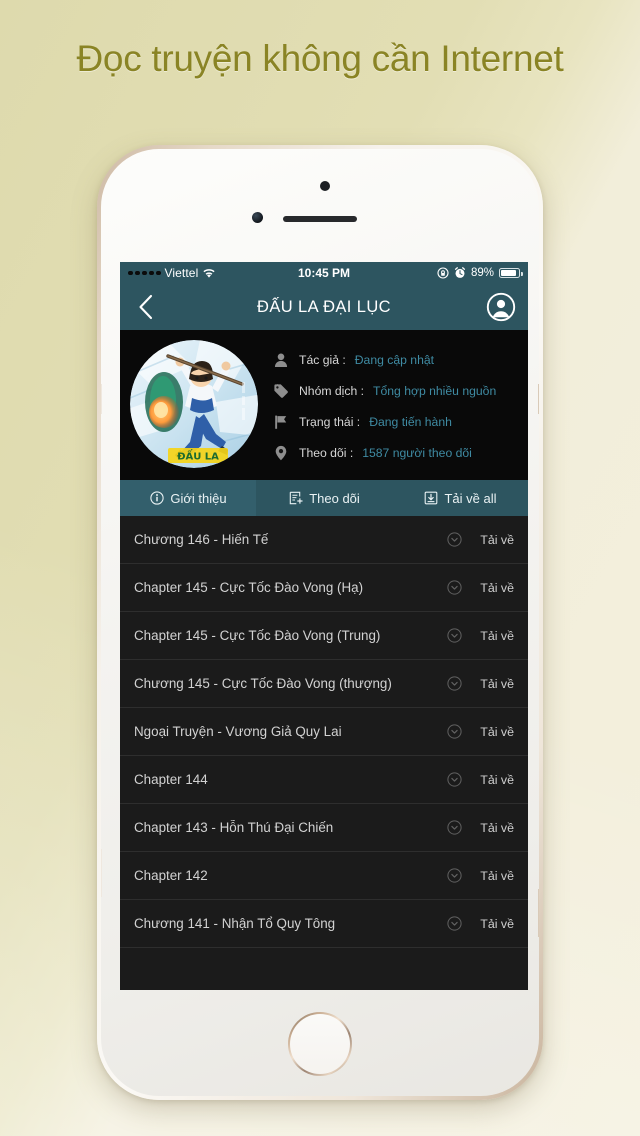  What do you see at coordinates (257, 635) in the screenshot?
I see `chapter-title: Chapter 145 - Cực Tốc Đào Vong (Trung)` at bounding box center [257, 635].